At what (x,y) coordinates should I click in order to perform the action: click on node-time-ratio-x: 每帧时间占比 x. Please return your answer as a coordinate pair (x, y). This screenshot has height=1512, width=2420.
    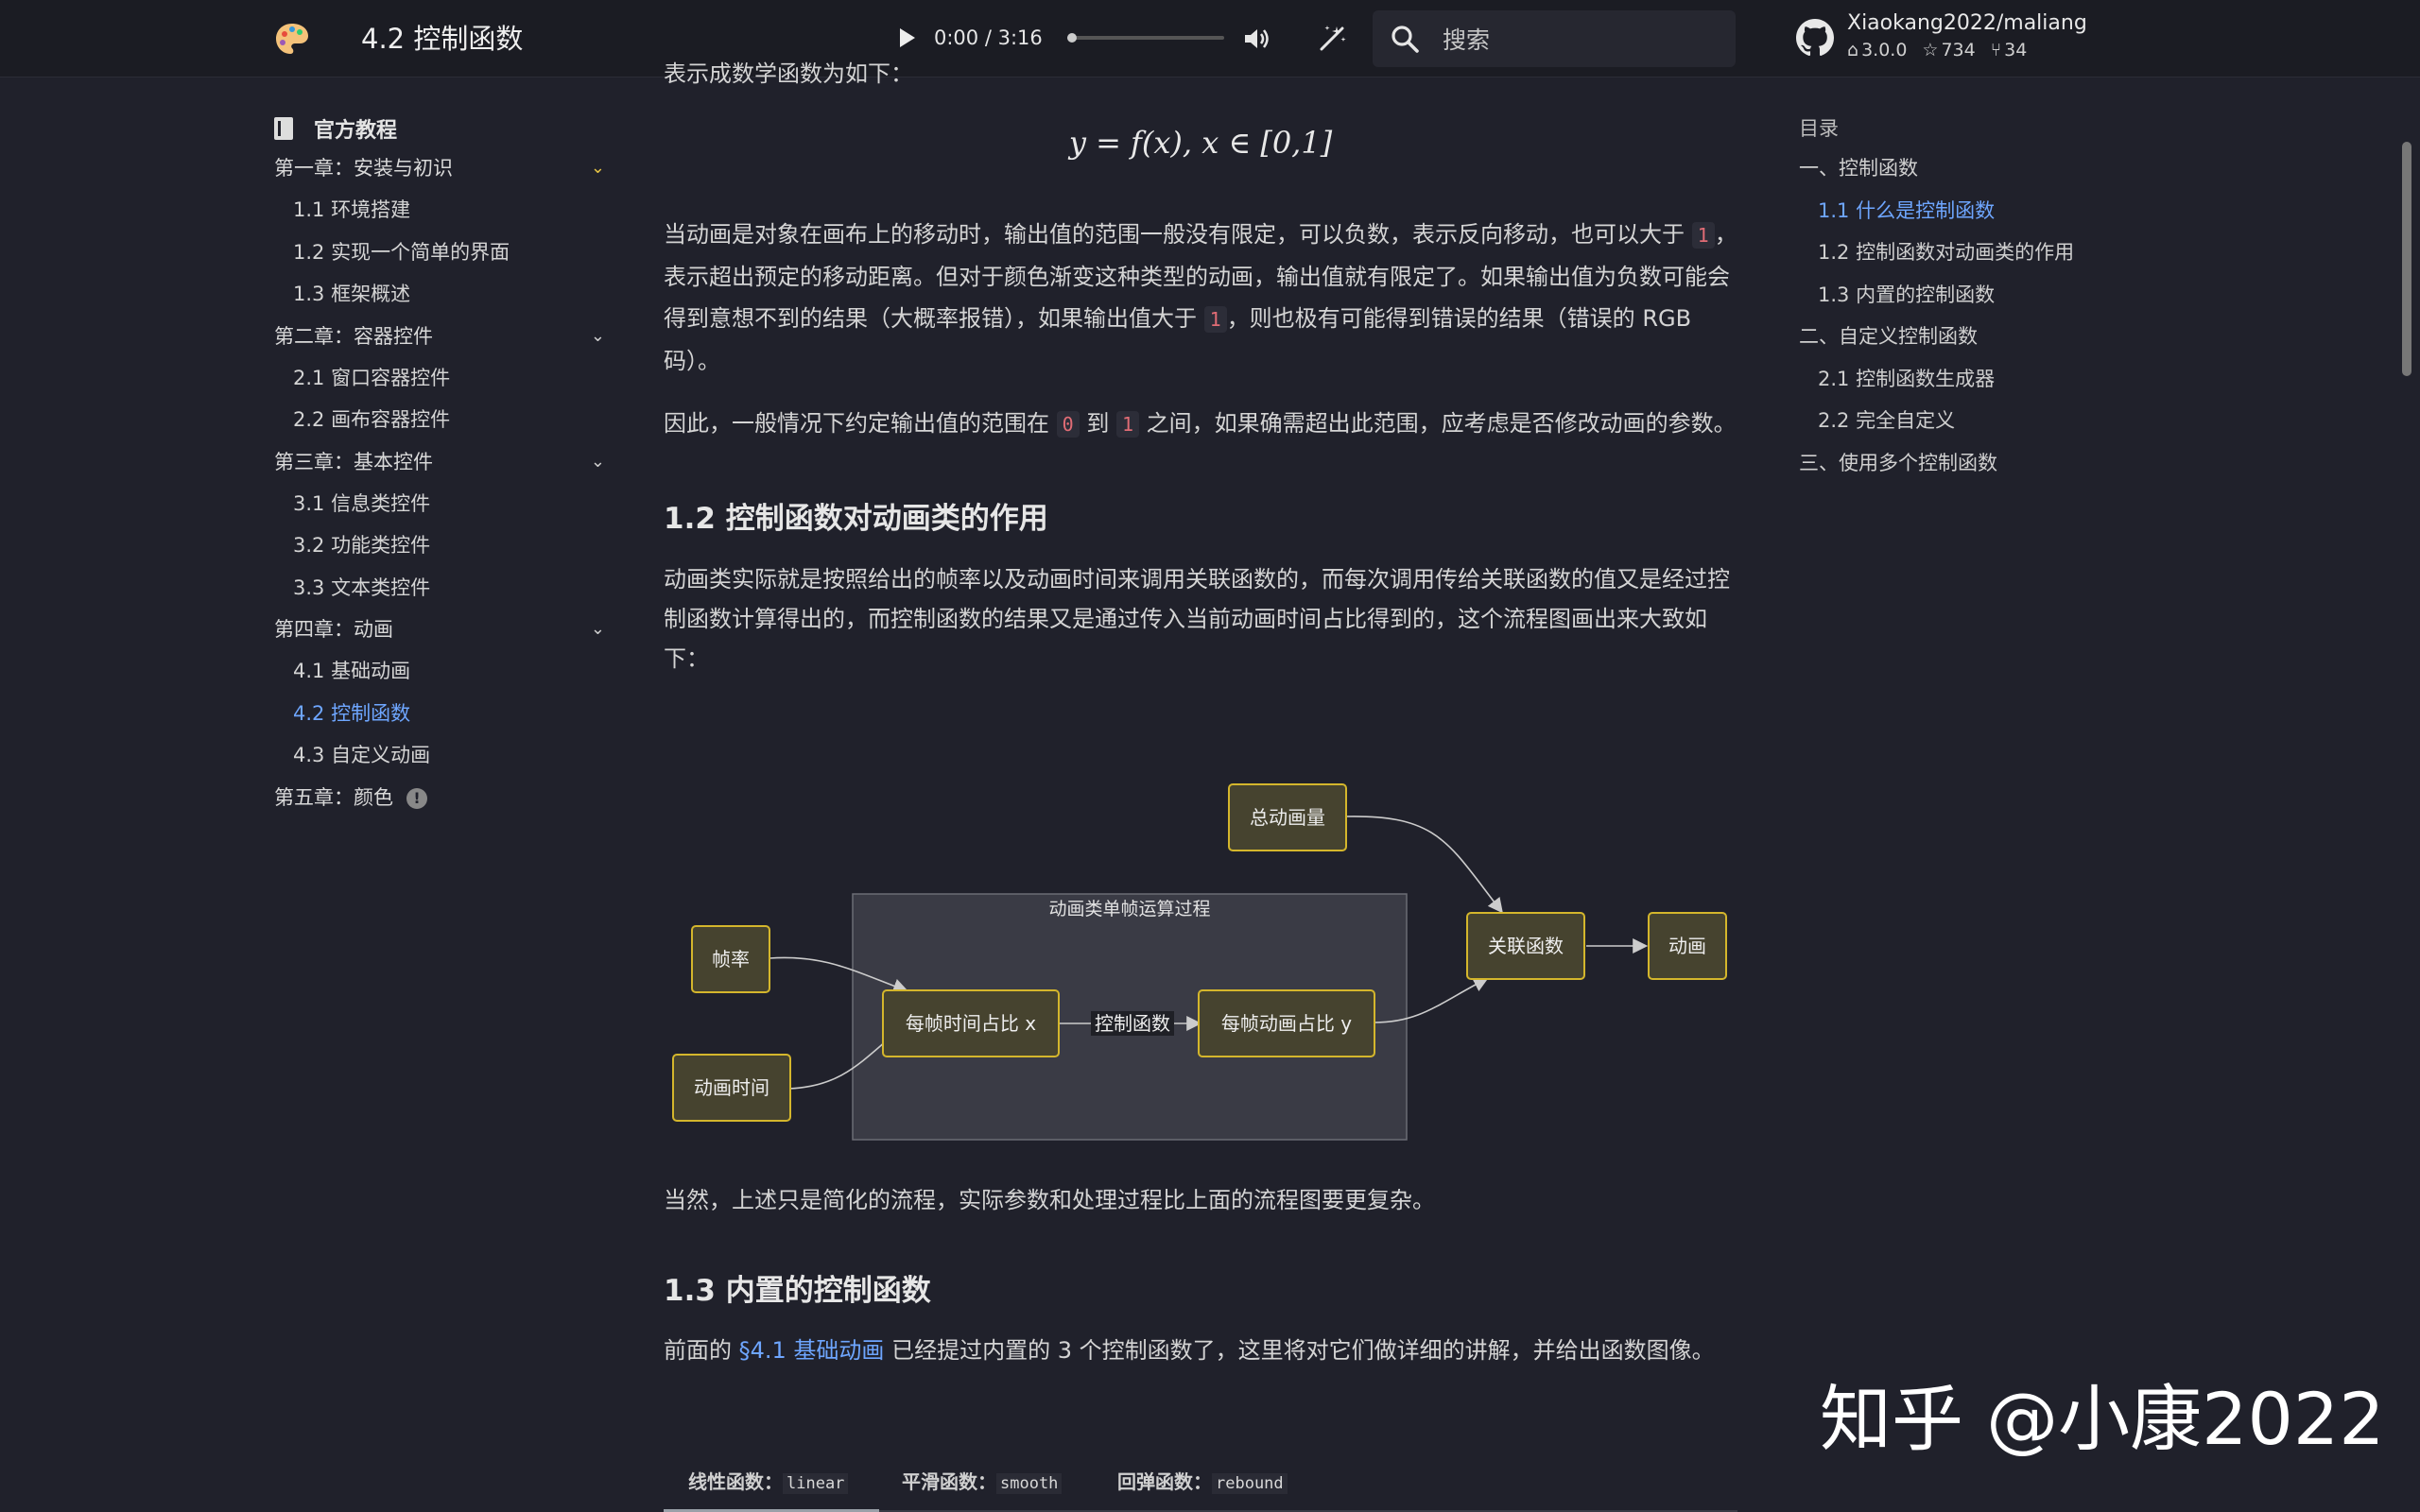
    Looking at the image, I should click on (971, 1023).